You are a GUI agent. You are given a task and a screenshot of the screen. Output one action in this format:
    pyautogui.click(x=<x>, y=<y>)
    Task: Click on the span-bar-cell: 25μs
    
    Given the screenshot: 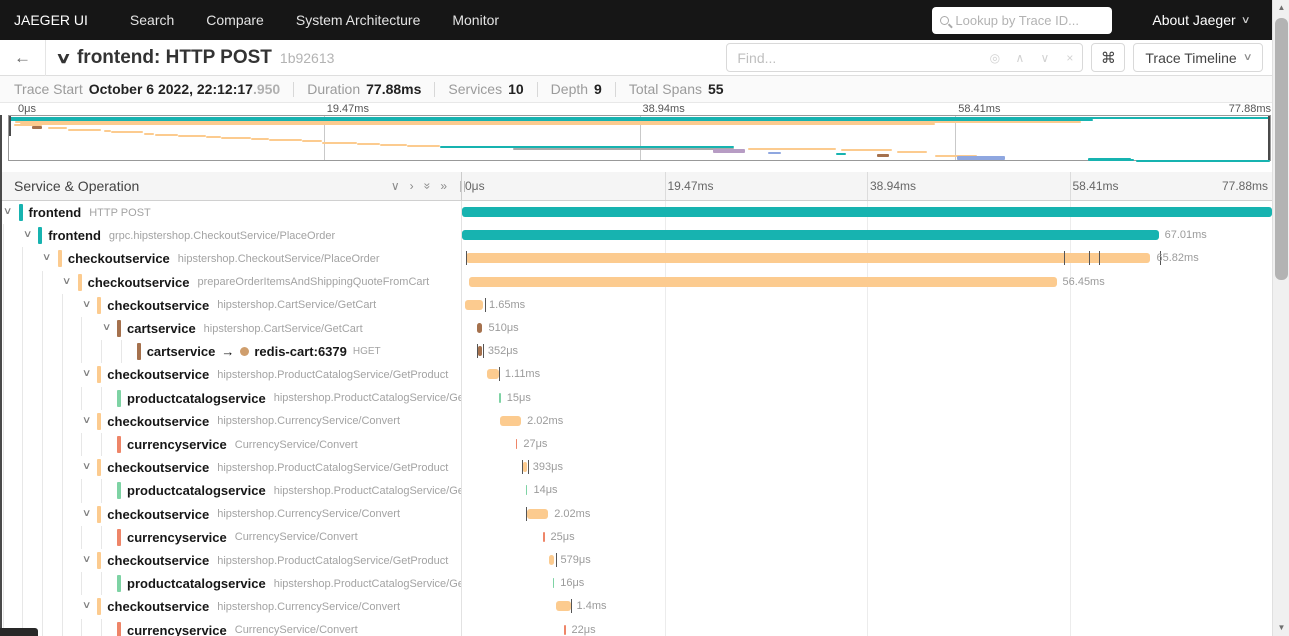 What is the action you would take?
    pyautogui.click(x=867, y=537)
    